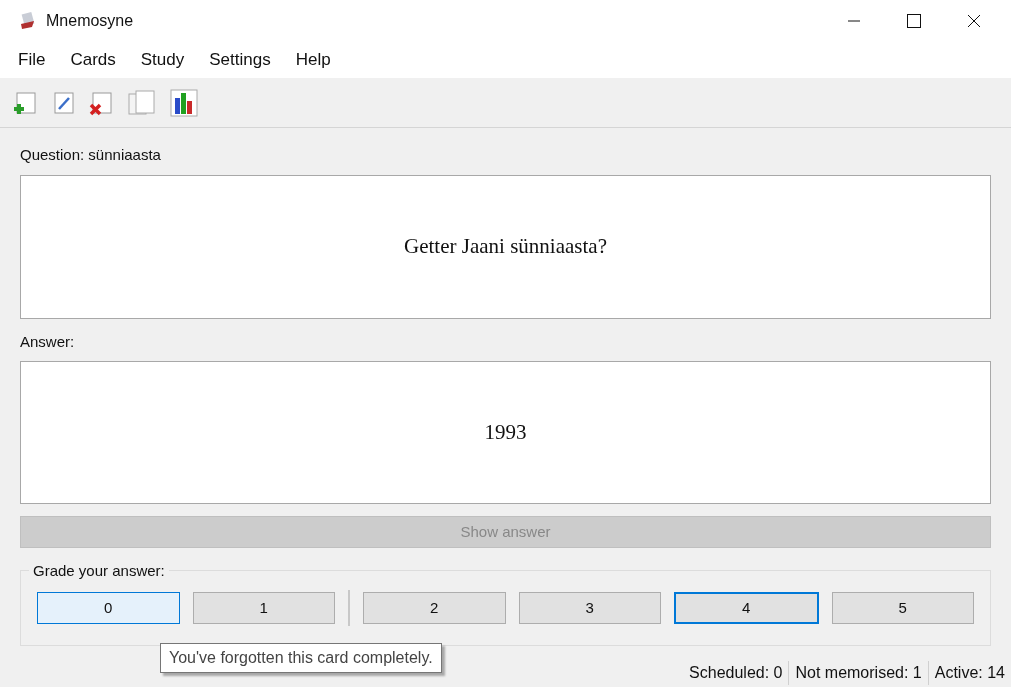 This screenshot has width=1011, height=687. I want to click on menu-item: Study, so click(162, 60).